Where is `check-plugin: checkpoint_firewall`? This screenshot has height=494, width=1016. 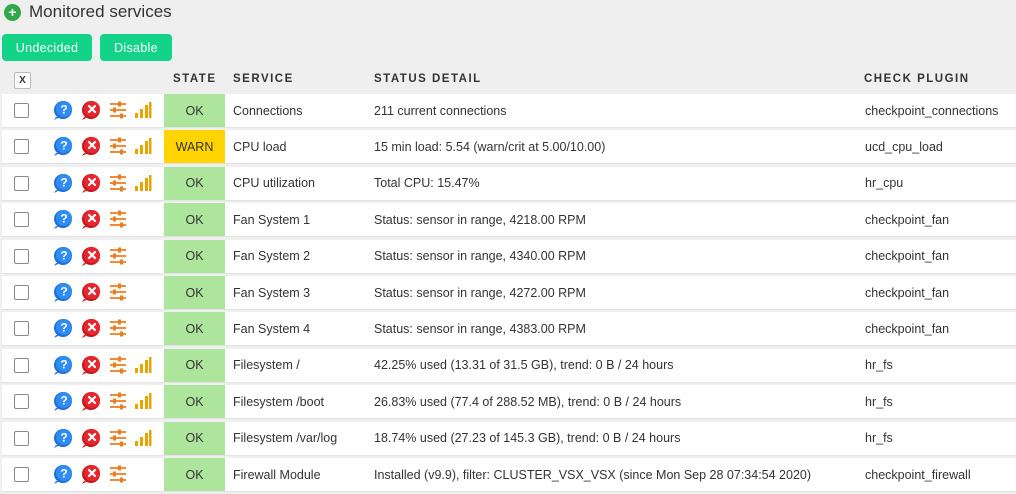 check-plugin: checkpoint_firewall is located at coordinates (918, 474).